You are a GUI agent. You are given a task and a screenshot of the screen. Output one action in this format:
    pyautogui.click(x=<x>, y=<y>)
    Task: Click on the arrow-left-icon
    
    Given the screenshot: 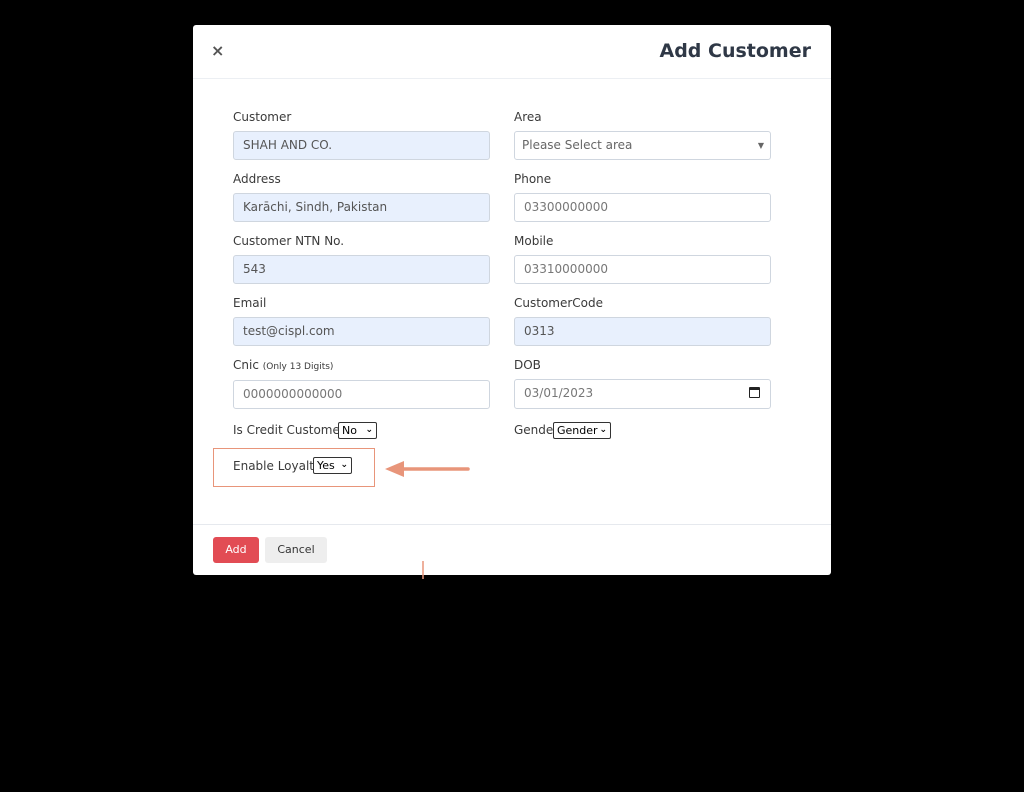 What is the action you would take?
    pyautogui.click(x=427, y=469)
    